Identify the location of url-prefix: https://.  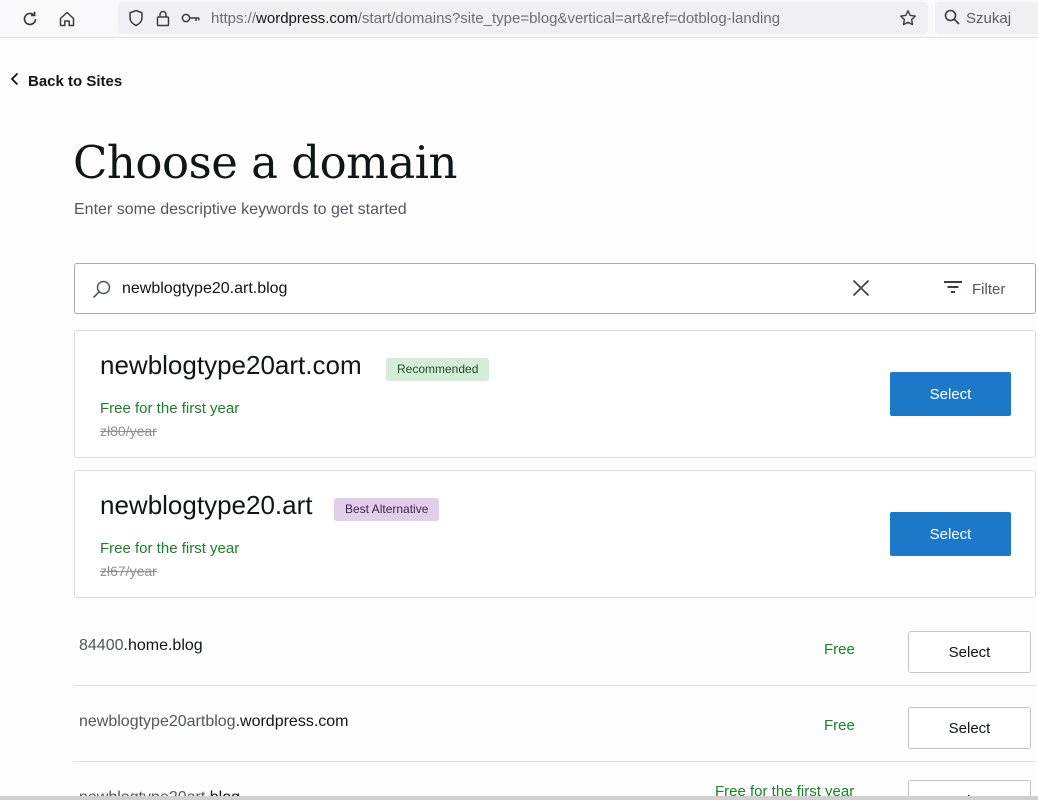
(234, 18).